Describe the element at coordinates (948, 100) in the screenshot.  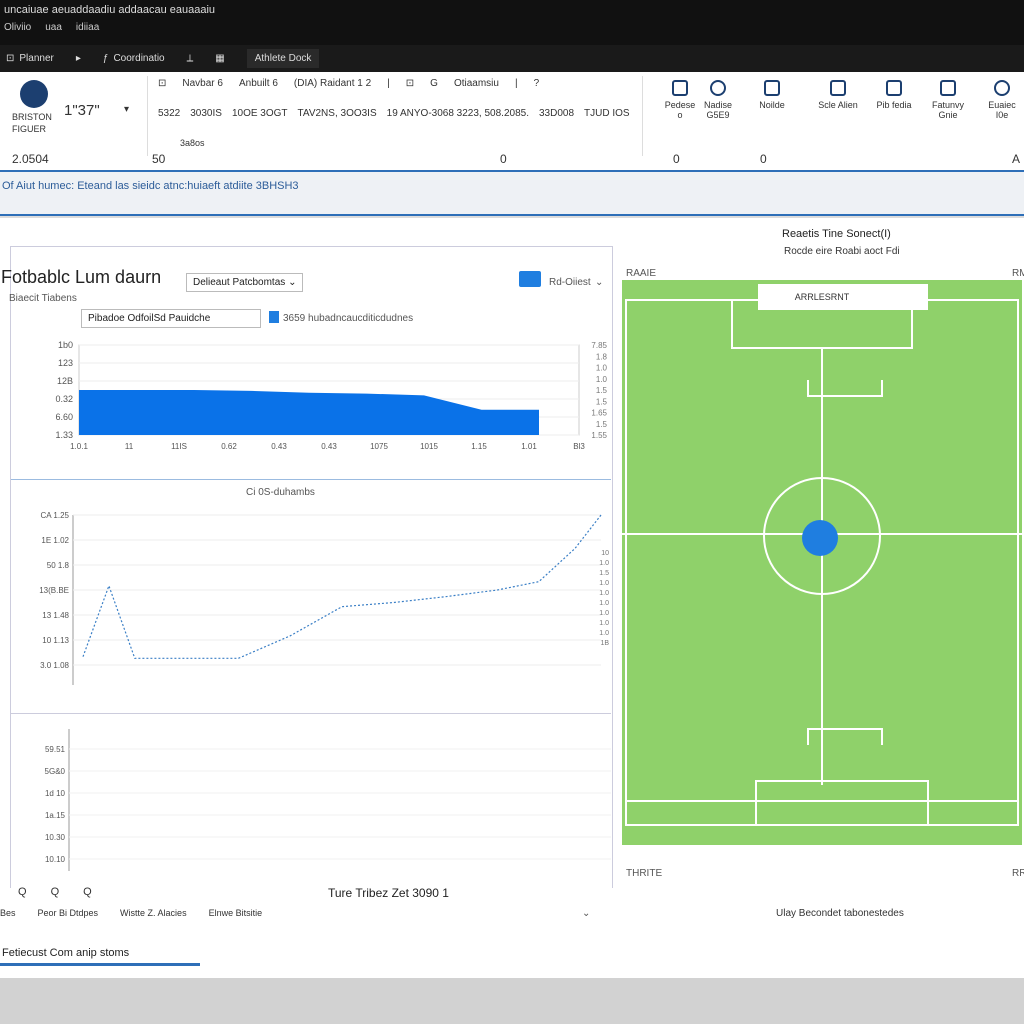
I see `ribbon-button-export: Fatunvy Gnie` at that location.